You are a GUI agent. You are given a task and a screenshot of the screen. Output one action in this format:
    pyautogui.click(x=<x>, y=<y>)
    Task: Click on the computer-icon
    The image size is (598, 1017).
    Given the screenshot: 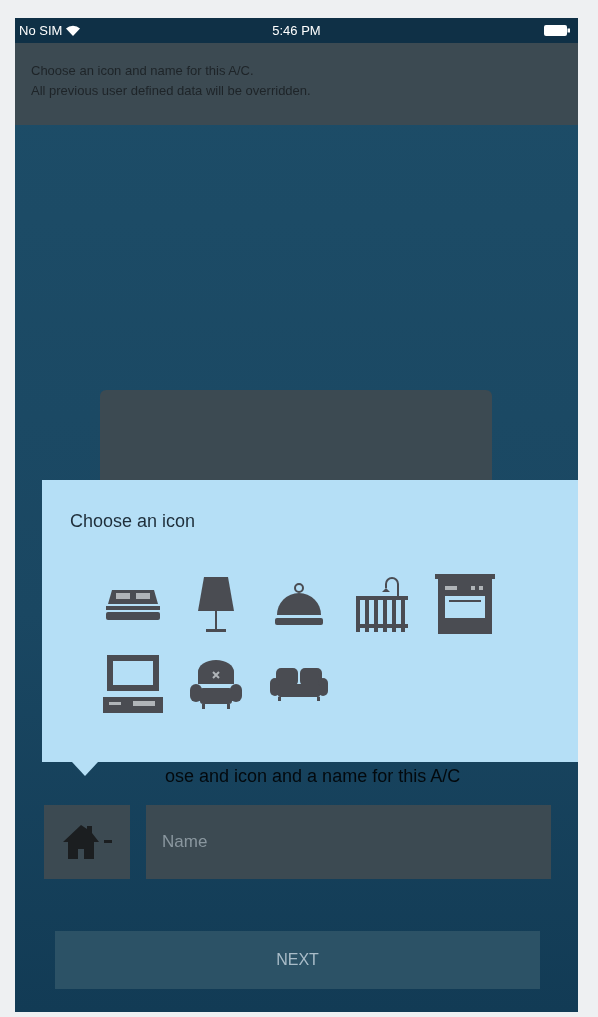 What is the action you would take?
    pyautogui.click(x=133, y=684)
    